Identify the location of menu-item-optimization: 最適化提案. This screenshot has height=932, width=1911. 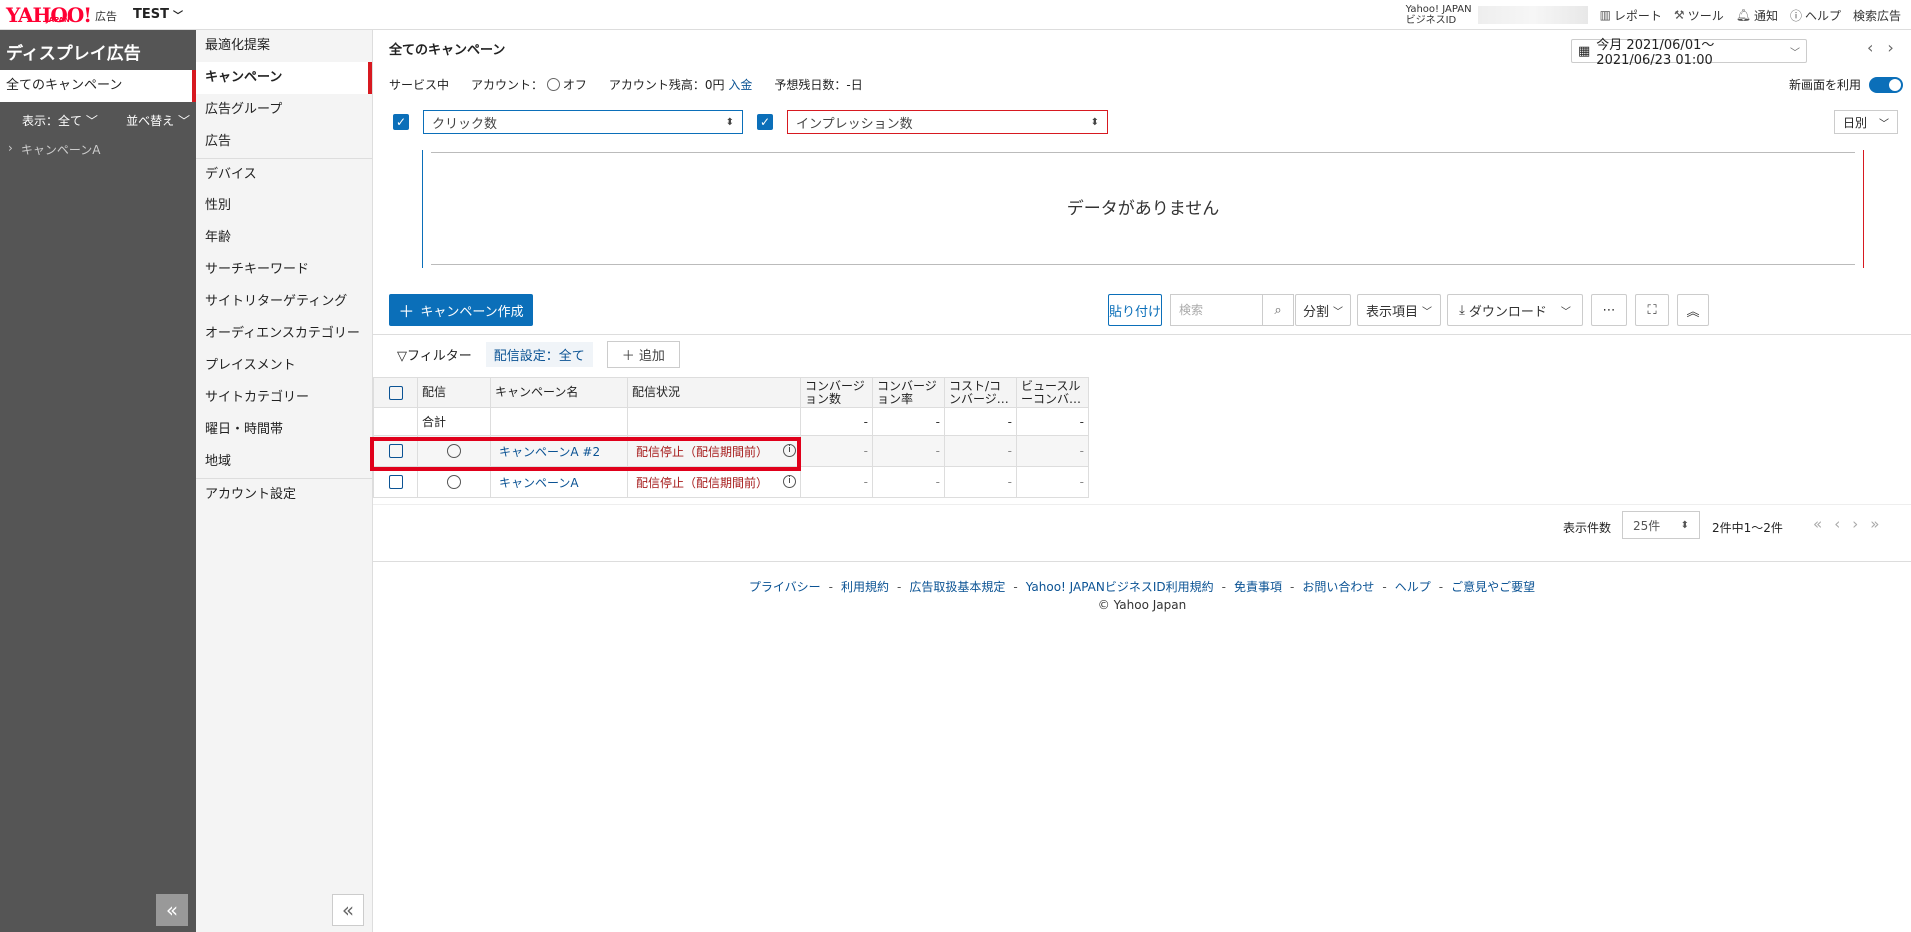
(284, 46).